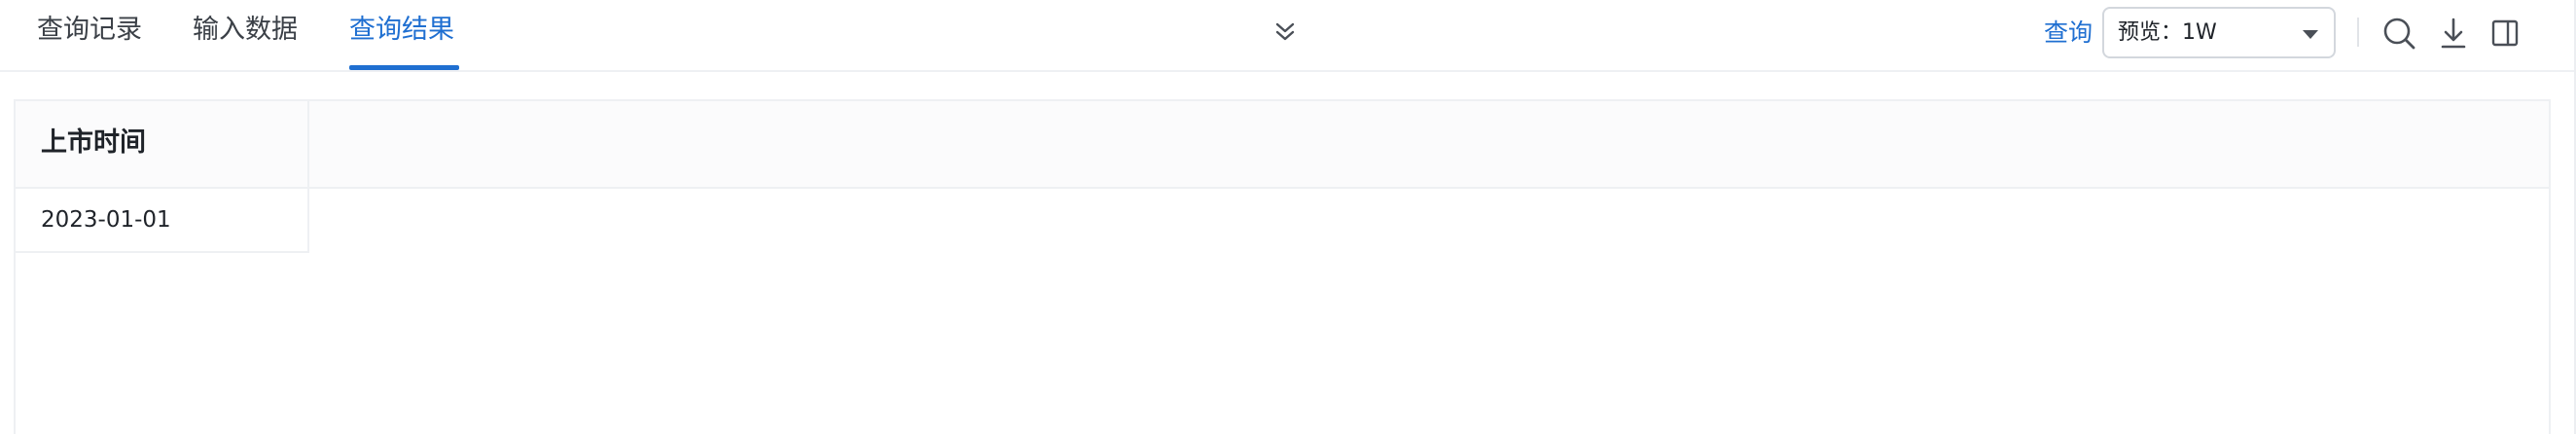 The height and width of the screenshot is (434, 2576). I want to click on caret-down-icon, so click(2310, 34).